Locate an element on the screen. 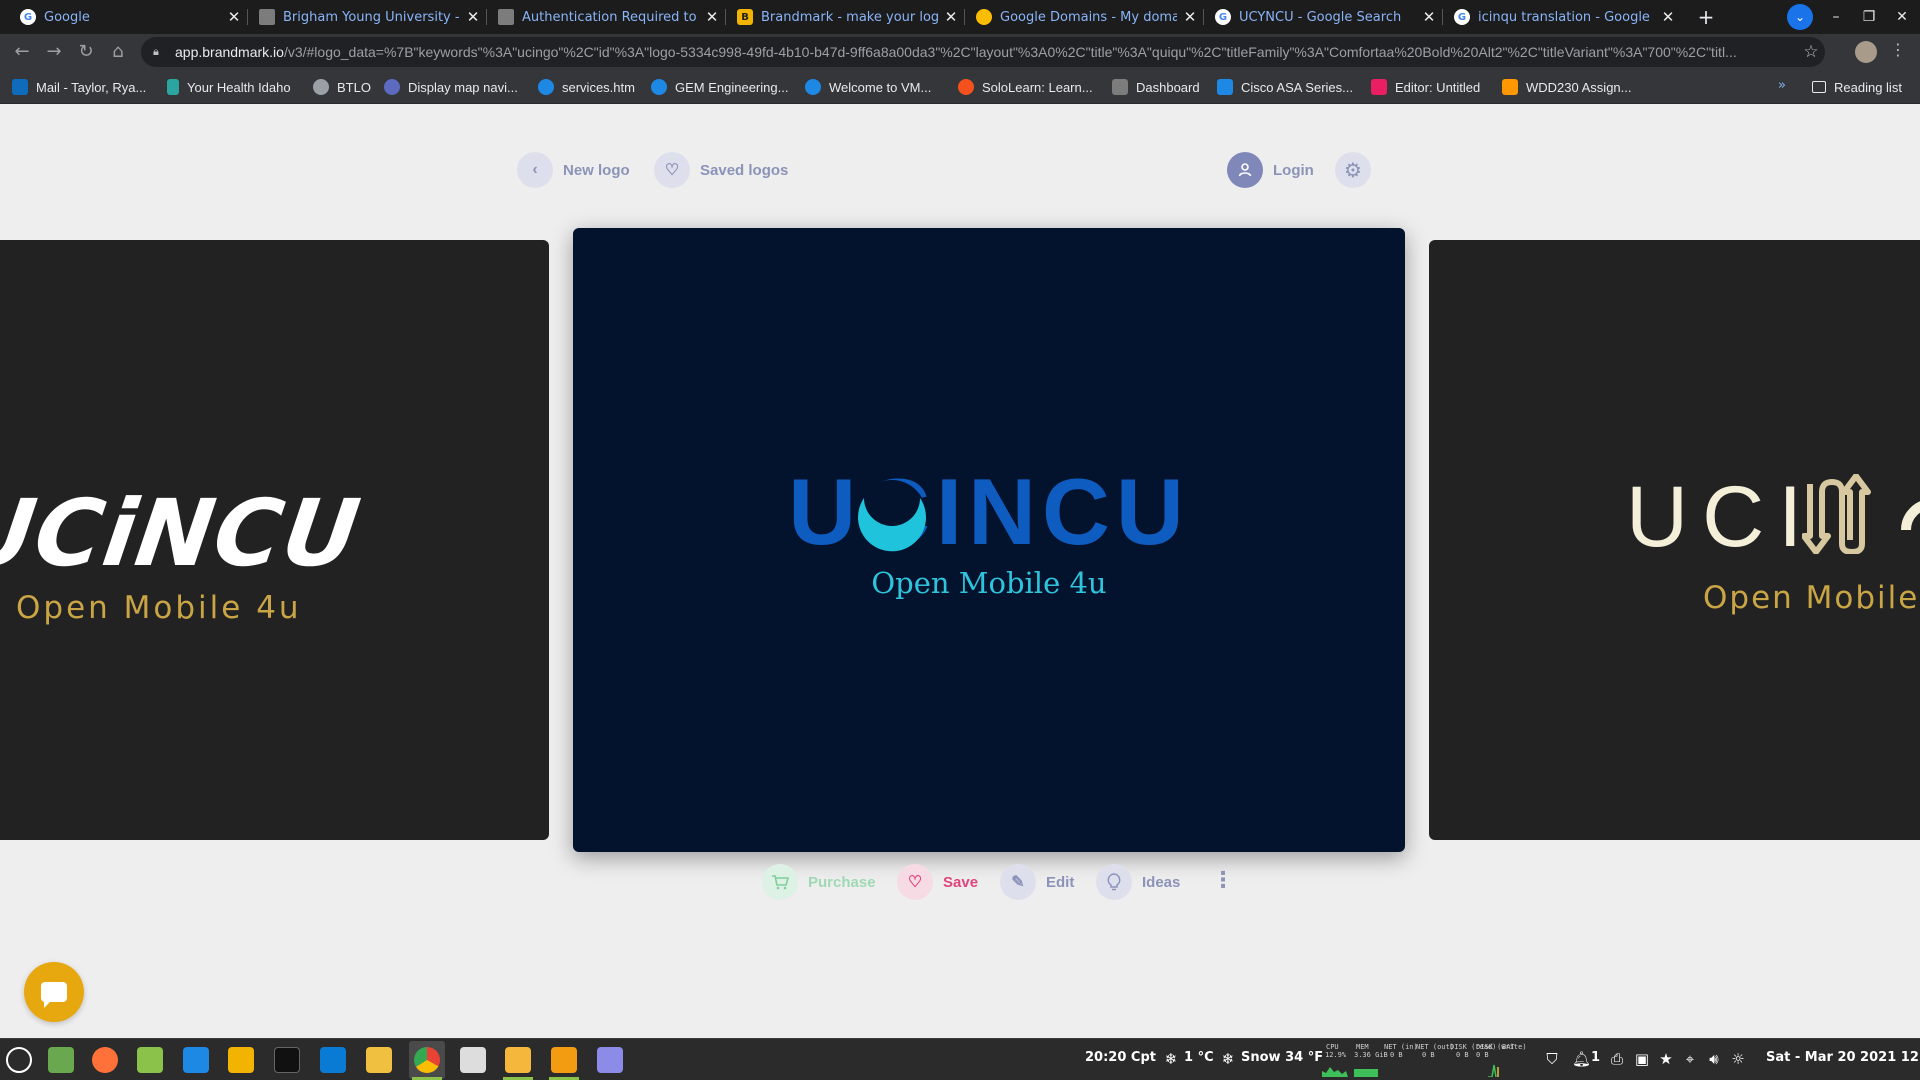 This screenshot has width=1920, height=1080. url-host: app.brandmark.io is located at coordinates (229, 52).